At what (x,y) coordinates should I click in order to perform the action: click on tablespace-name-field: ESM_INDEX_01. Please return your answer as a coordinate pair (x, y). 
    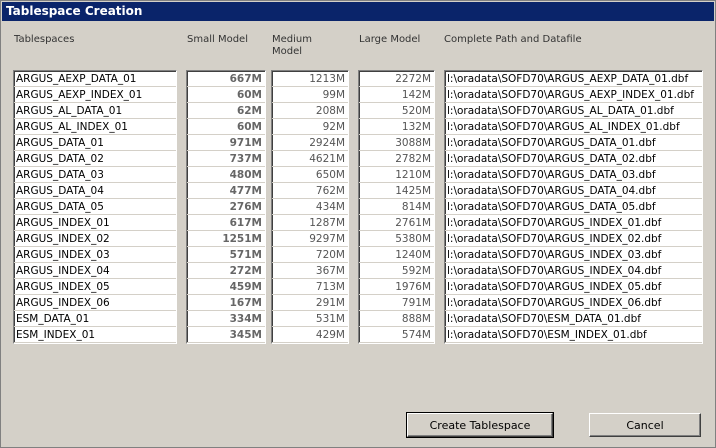
    Looking at the image, I should click on (95, 335).